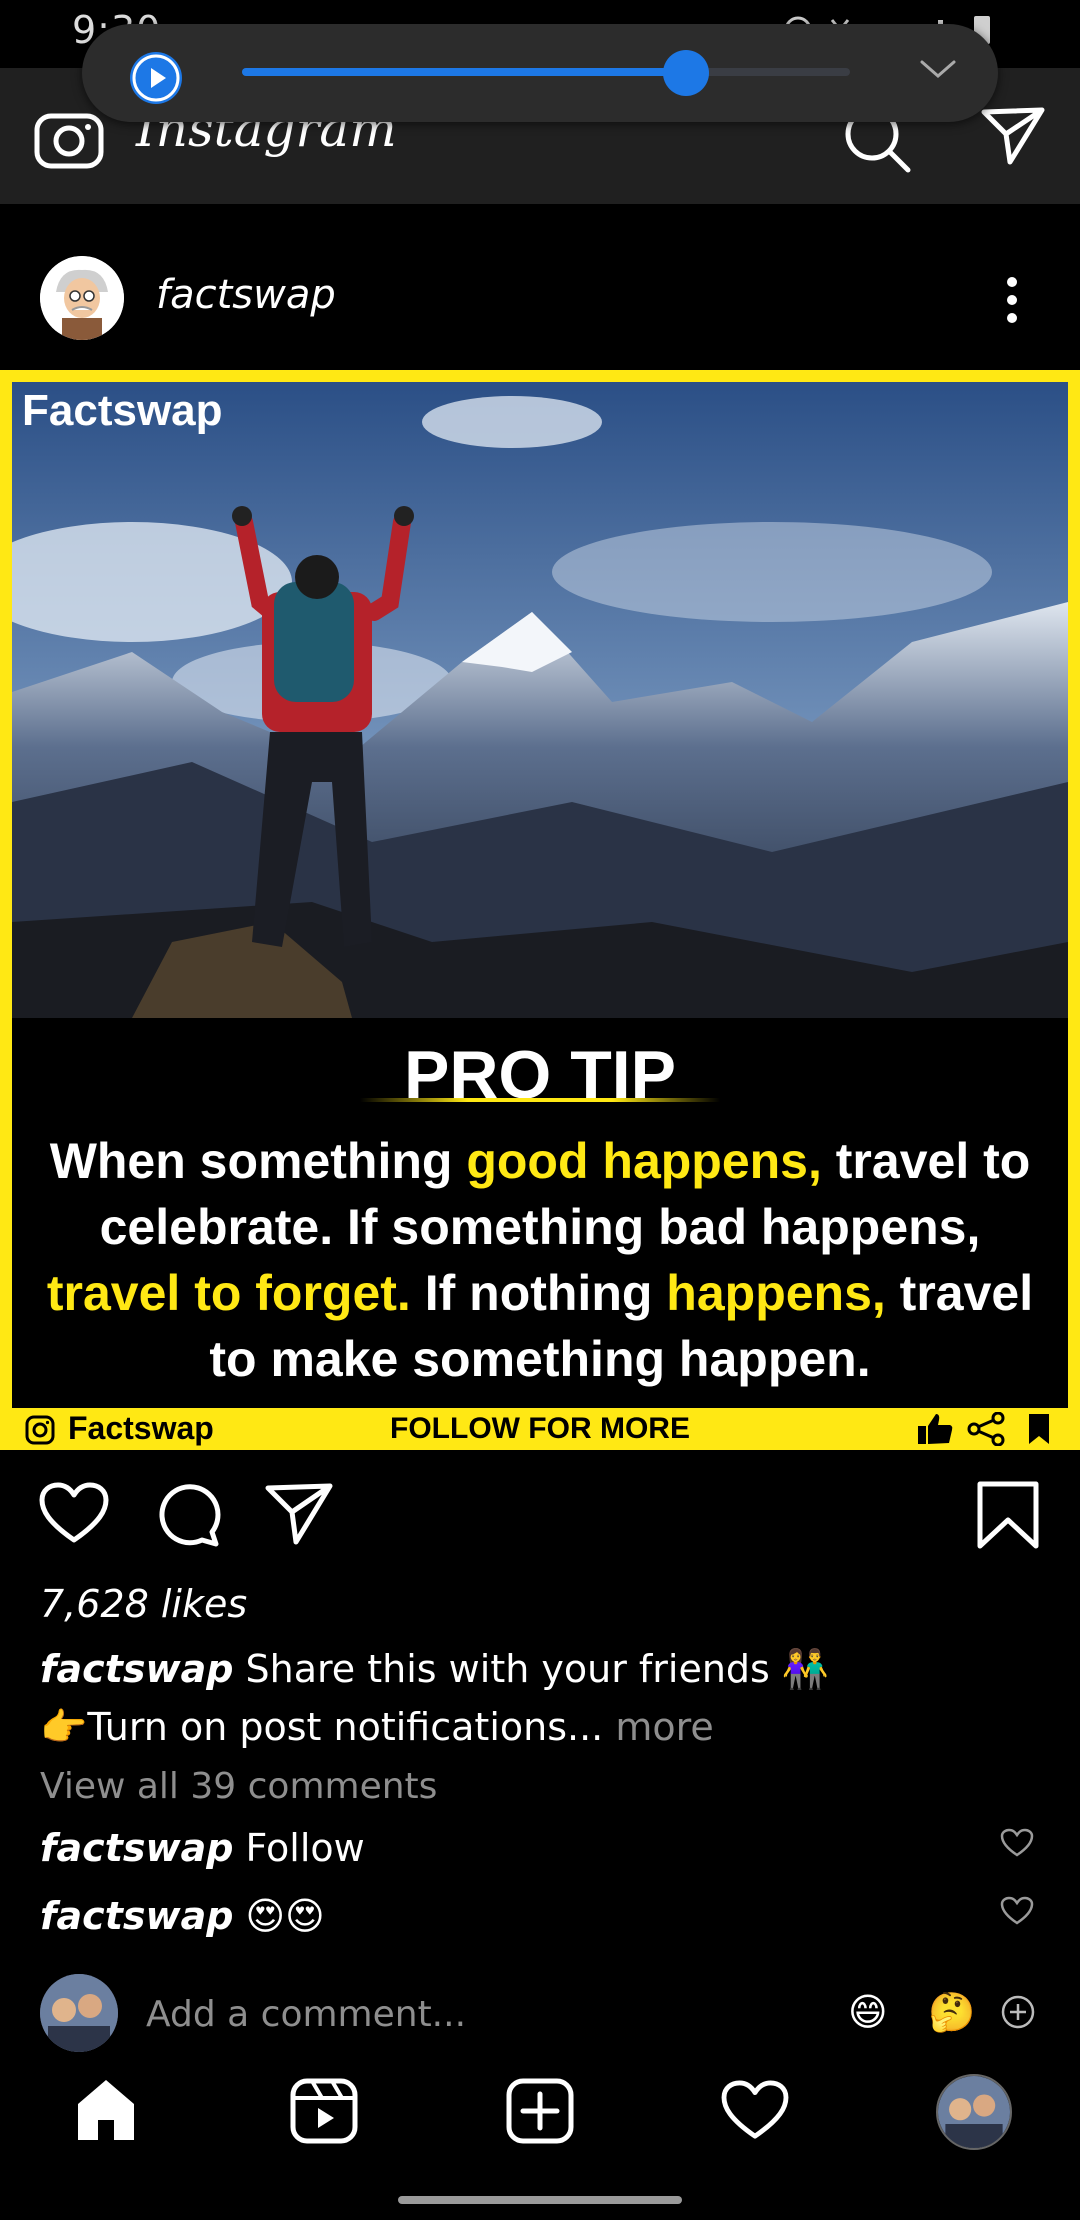 The width and height of the screenshot is (1080, 2220). I want to click on caption-username: factswap, so click(136, 1669).